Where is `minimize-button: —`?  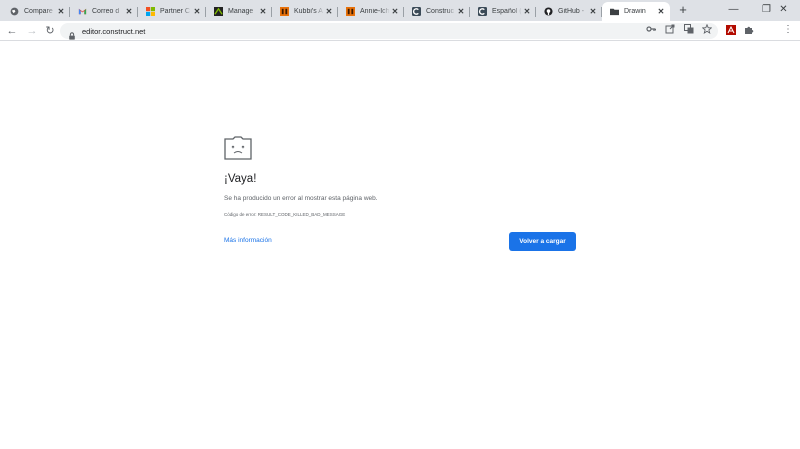
minimize-button: — is located at coordinates (733, 10).